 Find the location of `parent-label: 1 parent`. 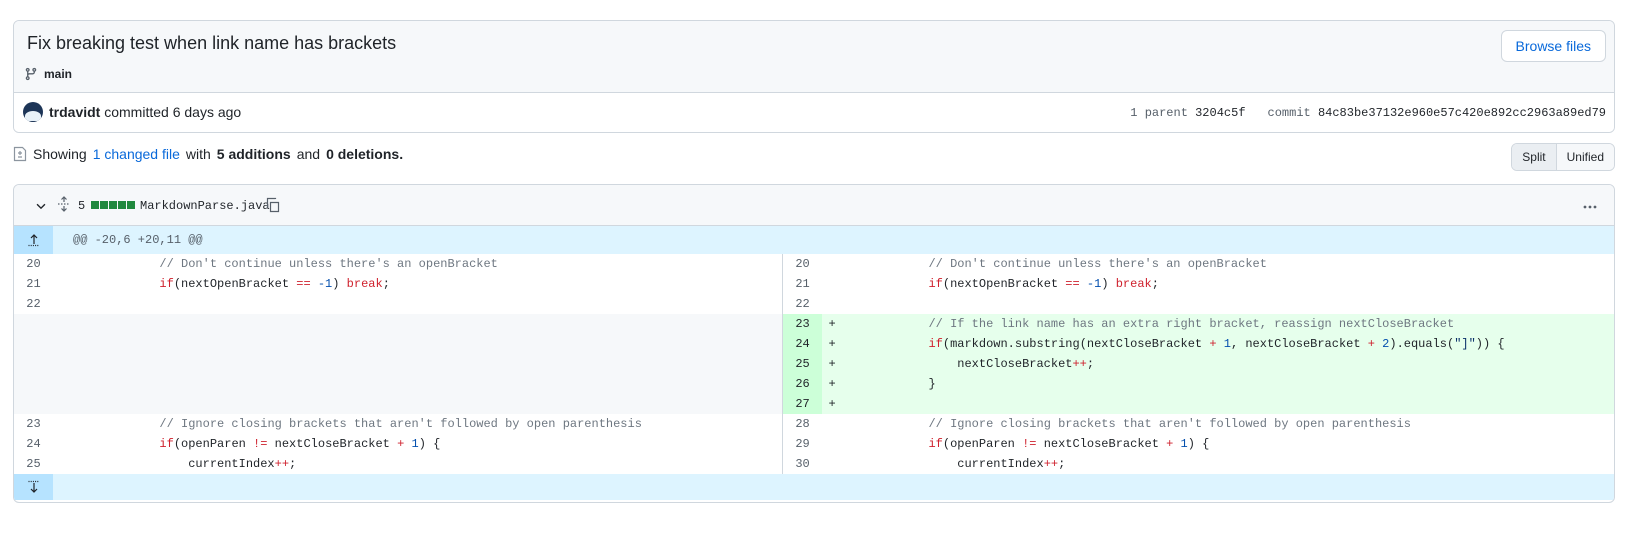

parent-label: 1 parent is located at coordinates (1159, 113).